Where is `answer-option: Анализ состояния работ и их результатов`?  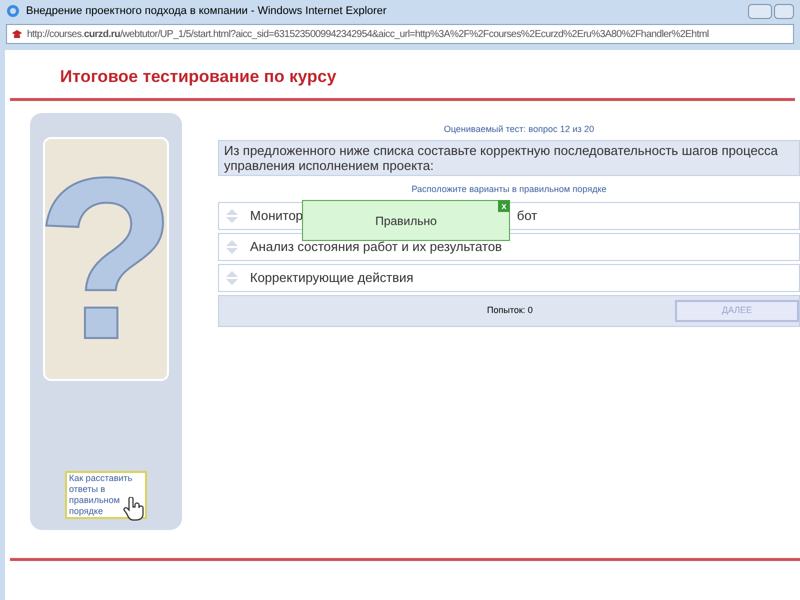 answer-option: Анализ состояния работ и их результатов is located at coordinates (509, 247).